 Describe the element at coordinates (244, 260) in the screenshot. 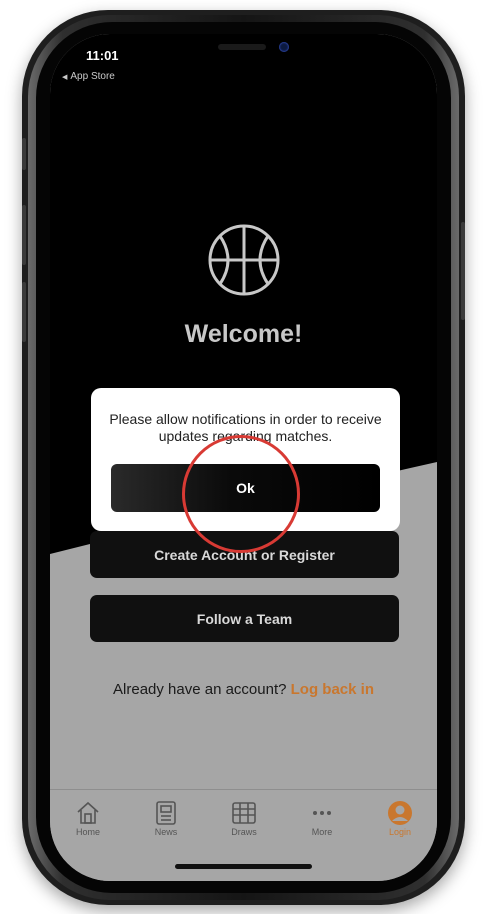

I see `basketball-icon` at that location.